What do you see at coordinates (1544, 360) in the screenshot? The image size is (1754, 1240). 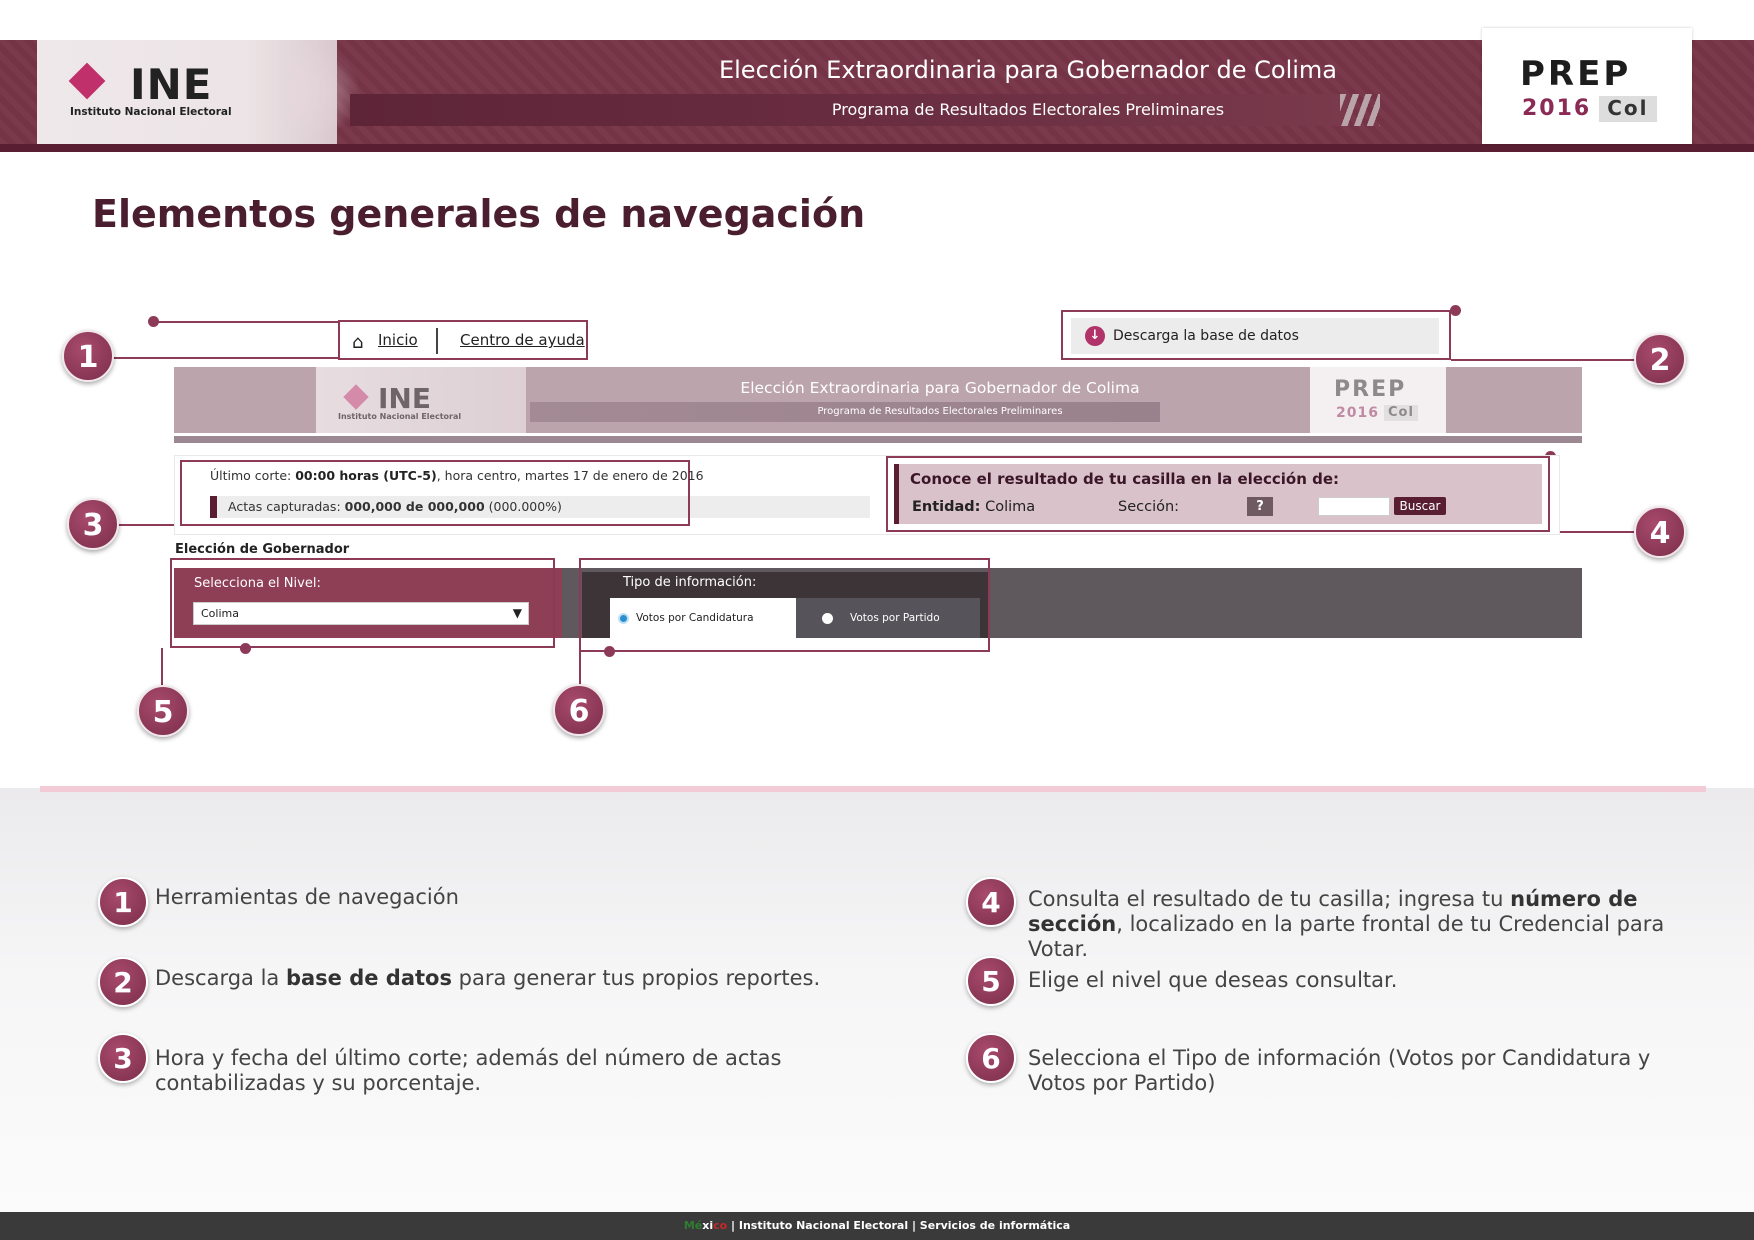 I see `connector-2-right` at bounding box center [1544, 360].